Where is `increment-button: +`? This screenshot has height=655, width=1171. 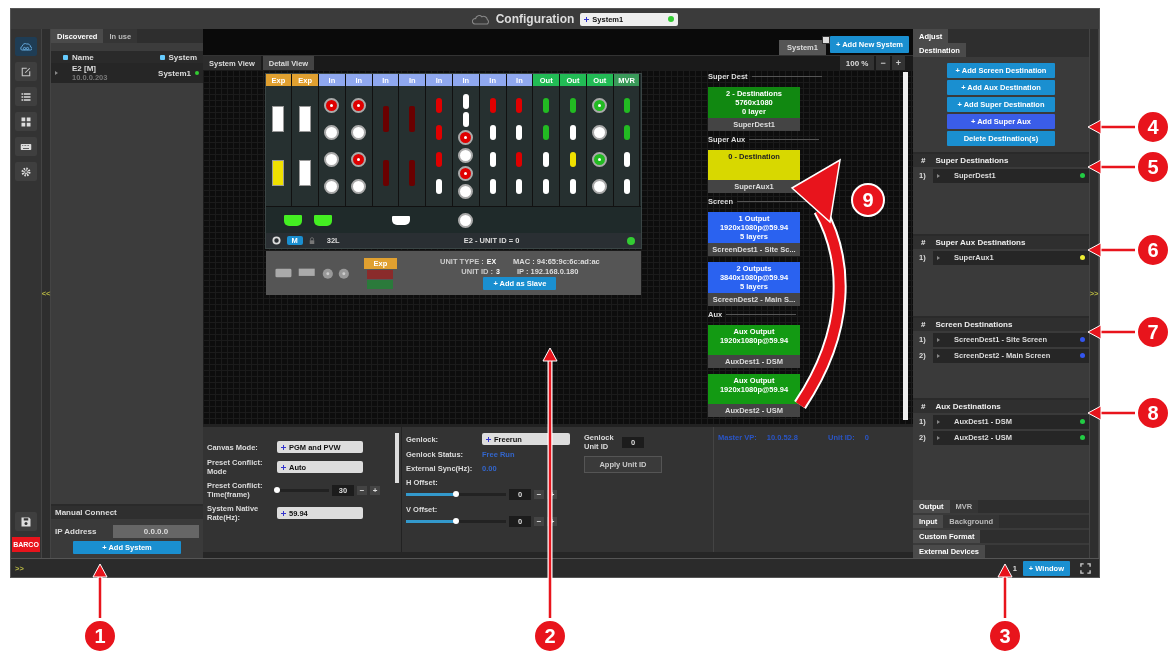 increment-button: + is located at coordinates (375, 490).